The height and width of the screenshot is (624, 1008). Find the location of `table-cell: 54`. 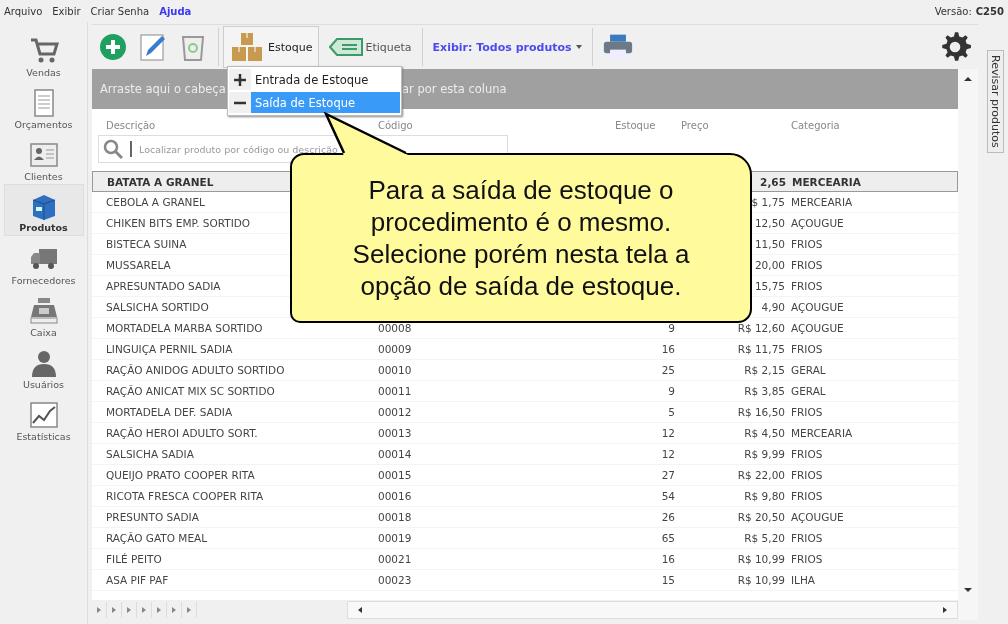

table-cell: 54 is located at coordinates (668, 496).